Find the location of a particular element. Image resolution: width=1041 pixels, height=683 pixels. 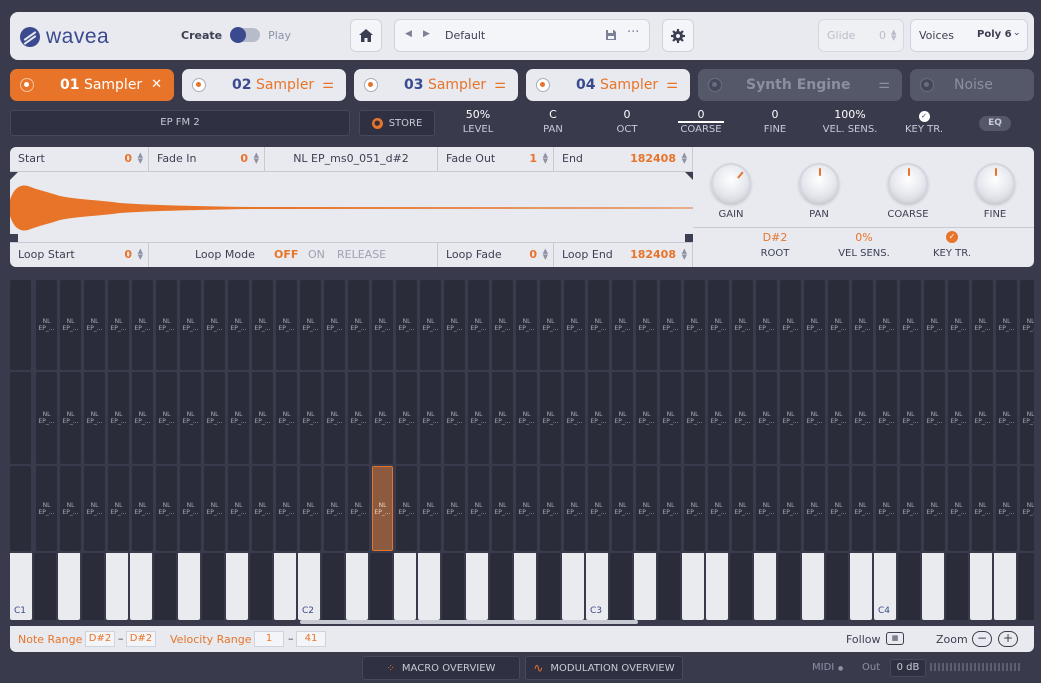

create-play-switch: Create Play is located at coordinates (236, 35).